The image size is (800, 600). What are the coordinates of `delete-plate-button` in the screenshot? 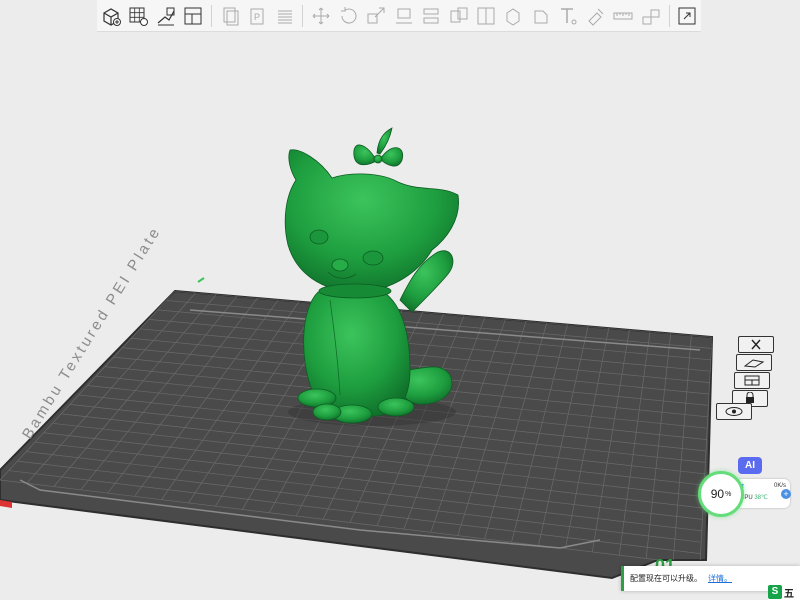 It's located at (756, 344).